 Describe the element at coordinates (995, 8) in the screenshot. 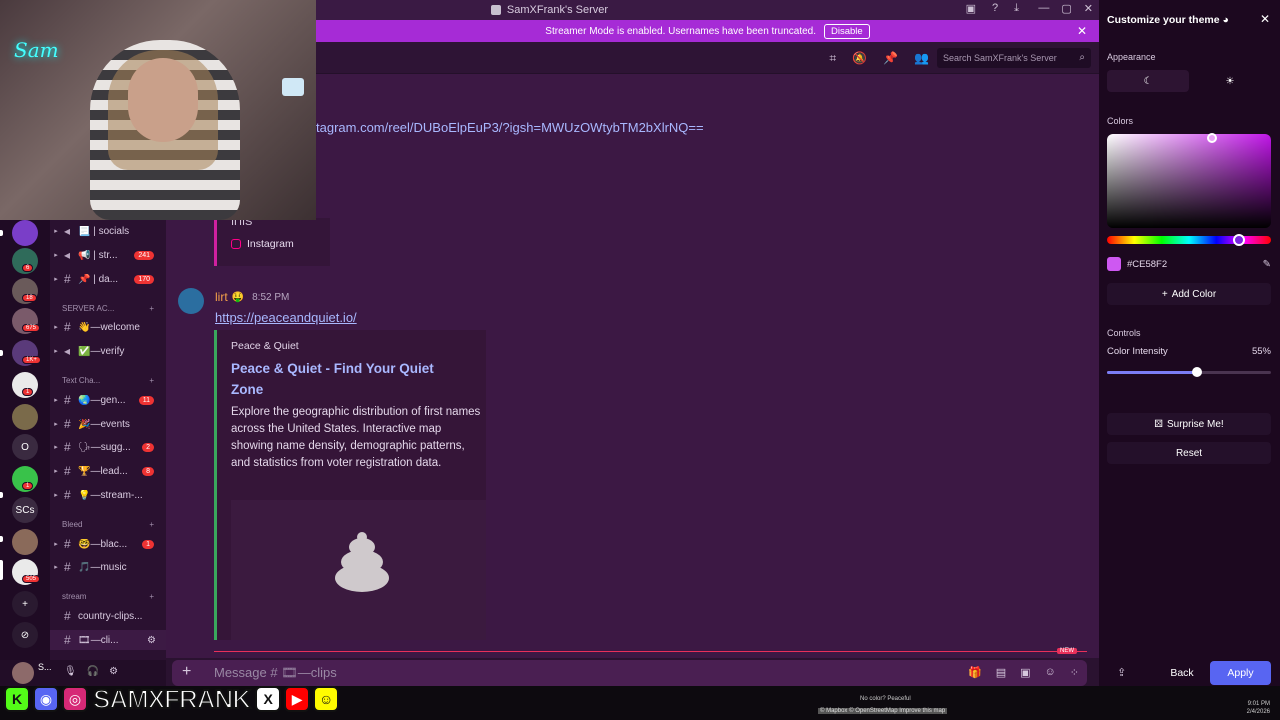

I see `help-icon: ?` at that location.